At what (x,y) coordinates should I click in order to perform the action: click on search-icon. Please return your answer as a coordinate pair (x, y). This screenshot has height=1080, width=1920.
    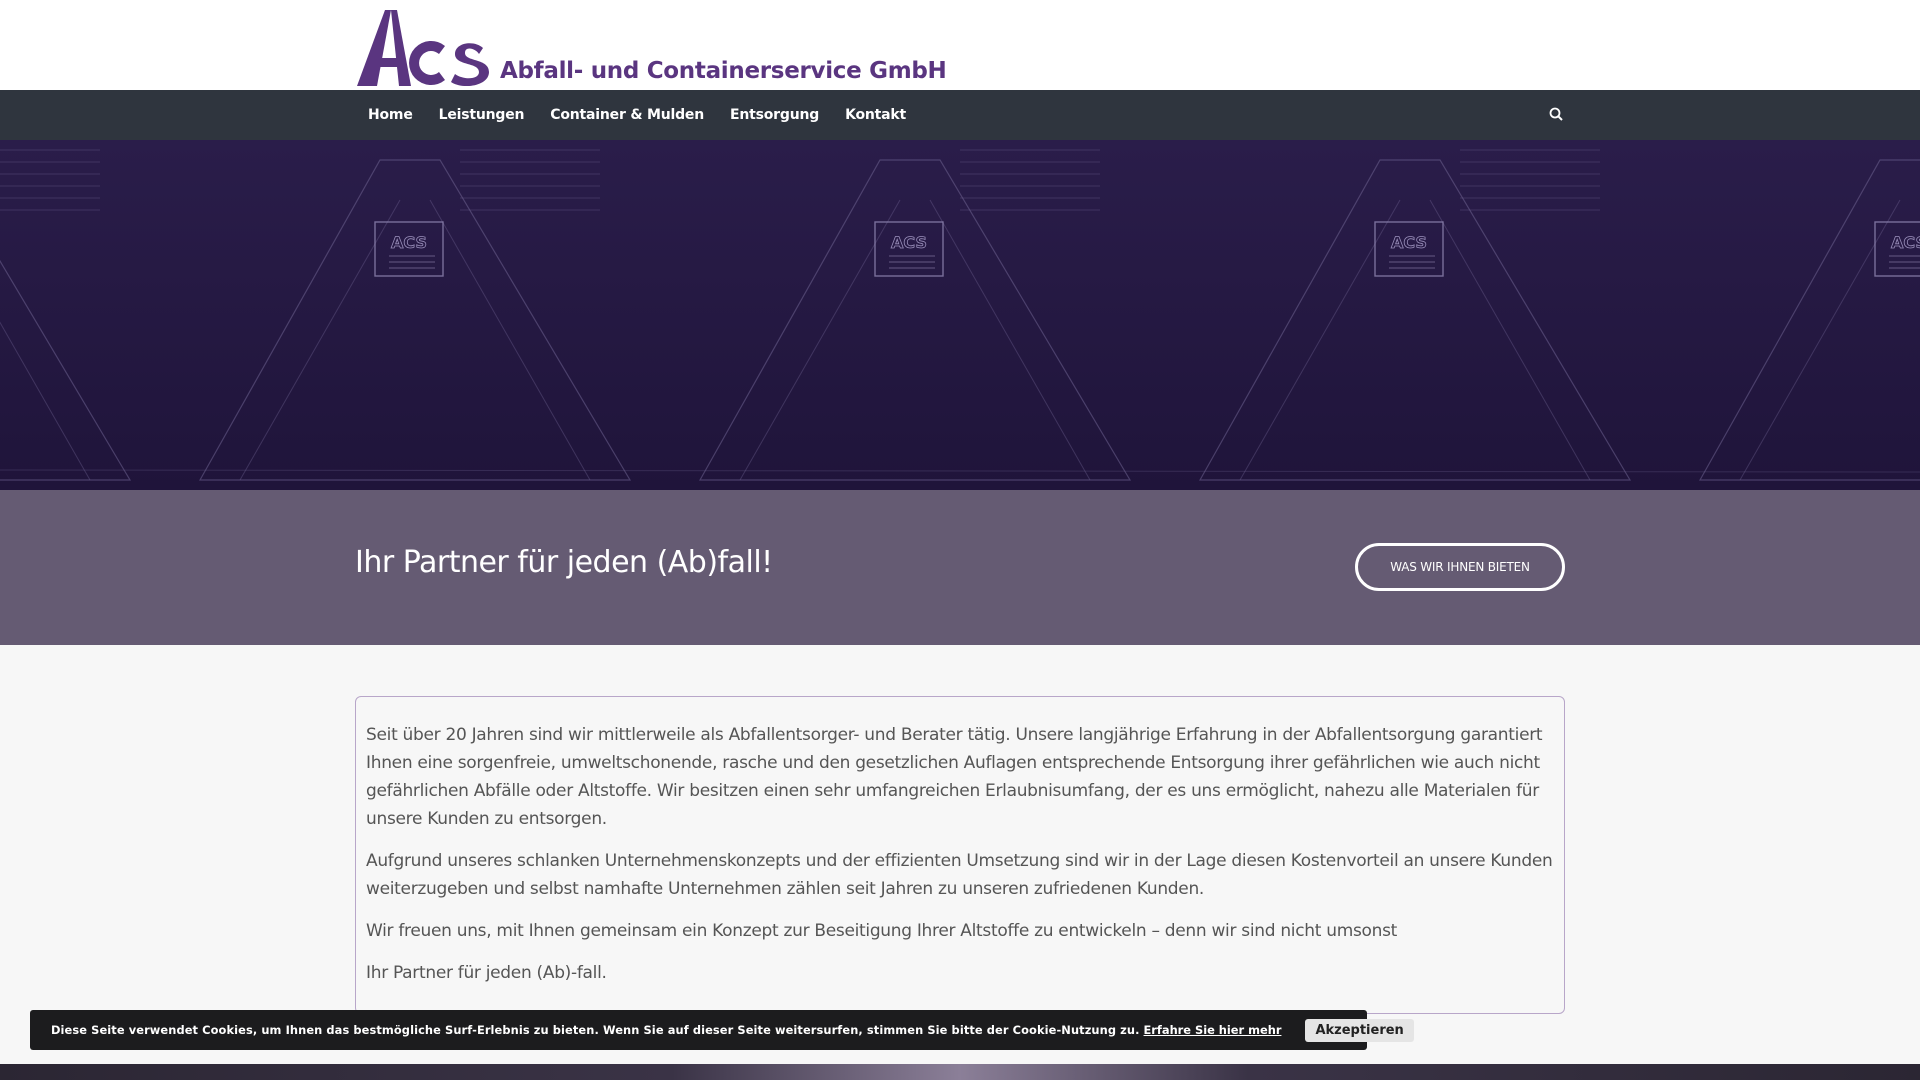
    Looking at the image, I should click on (1557, 115).